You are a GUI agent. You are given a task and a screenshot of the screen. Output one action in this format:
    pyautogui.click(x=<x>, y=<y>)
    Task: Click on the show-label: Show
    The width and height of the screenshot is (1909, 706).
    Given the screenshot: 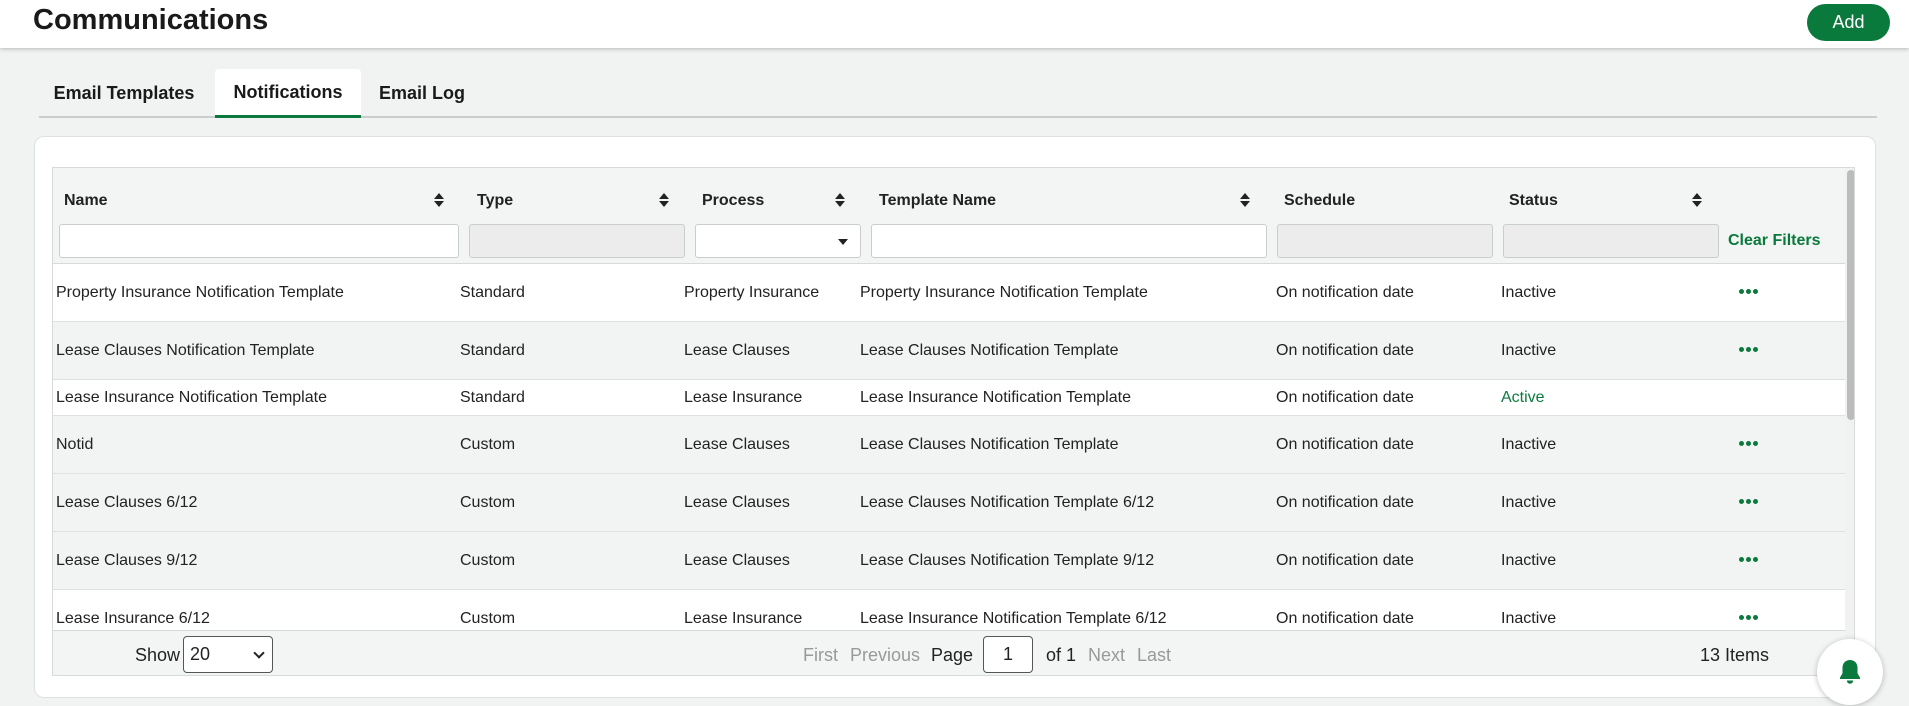 What is the action you would take?
    pyautogui.click(x=158, y=655)
    